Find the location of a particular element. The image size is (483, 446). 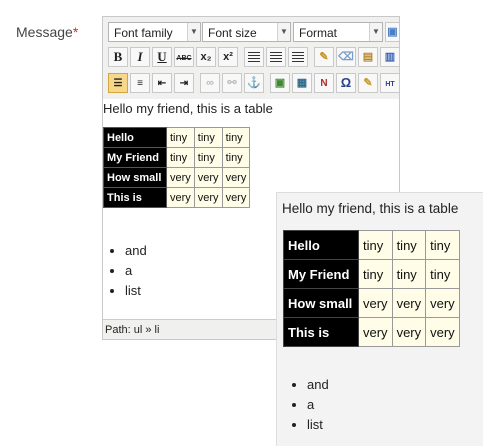

document-icon: ▥ is located at coordinates (390, 57).